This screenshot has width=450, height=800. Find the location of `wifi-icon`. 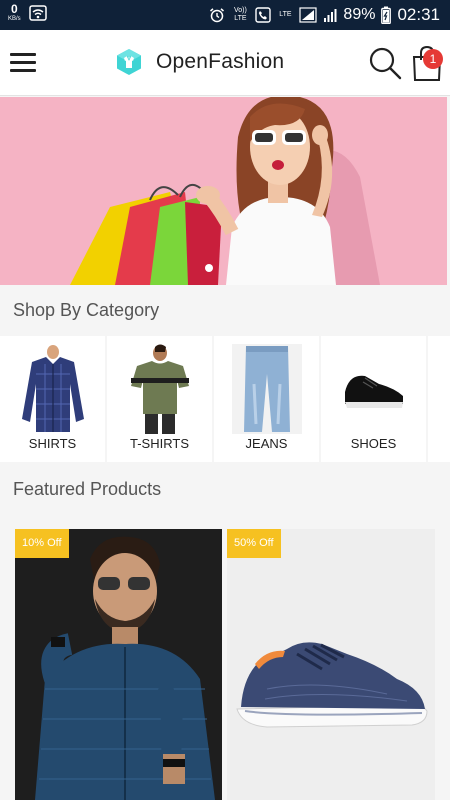

wifi-icon is located at coordinates (37, 12).